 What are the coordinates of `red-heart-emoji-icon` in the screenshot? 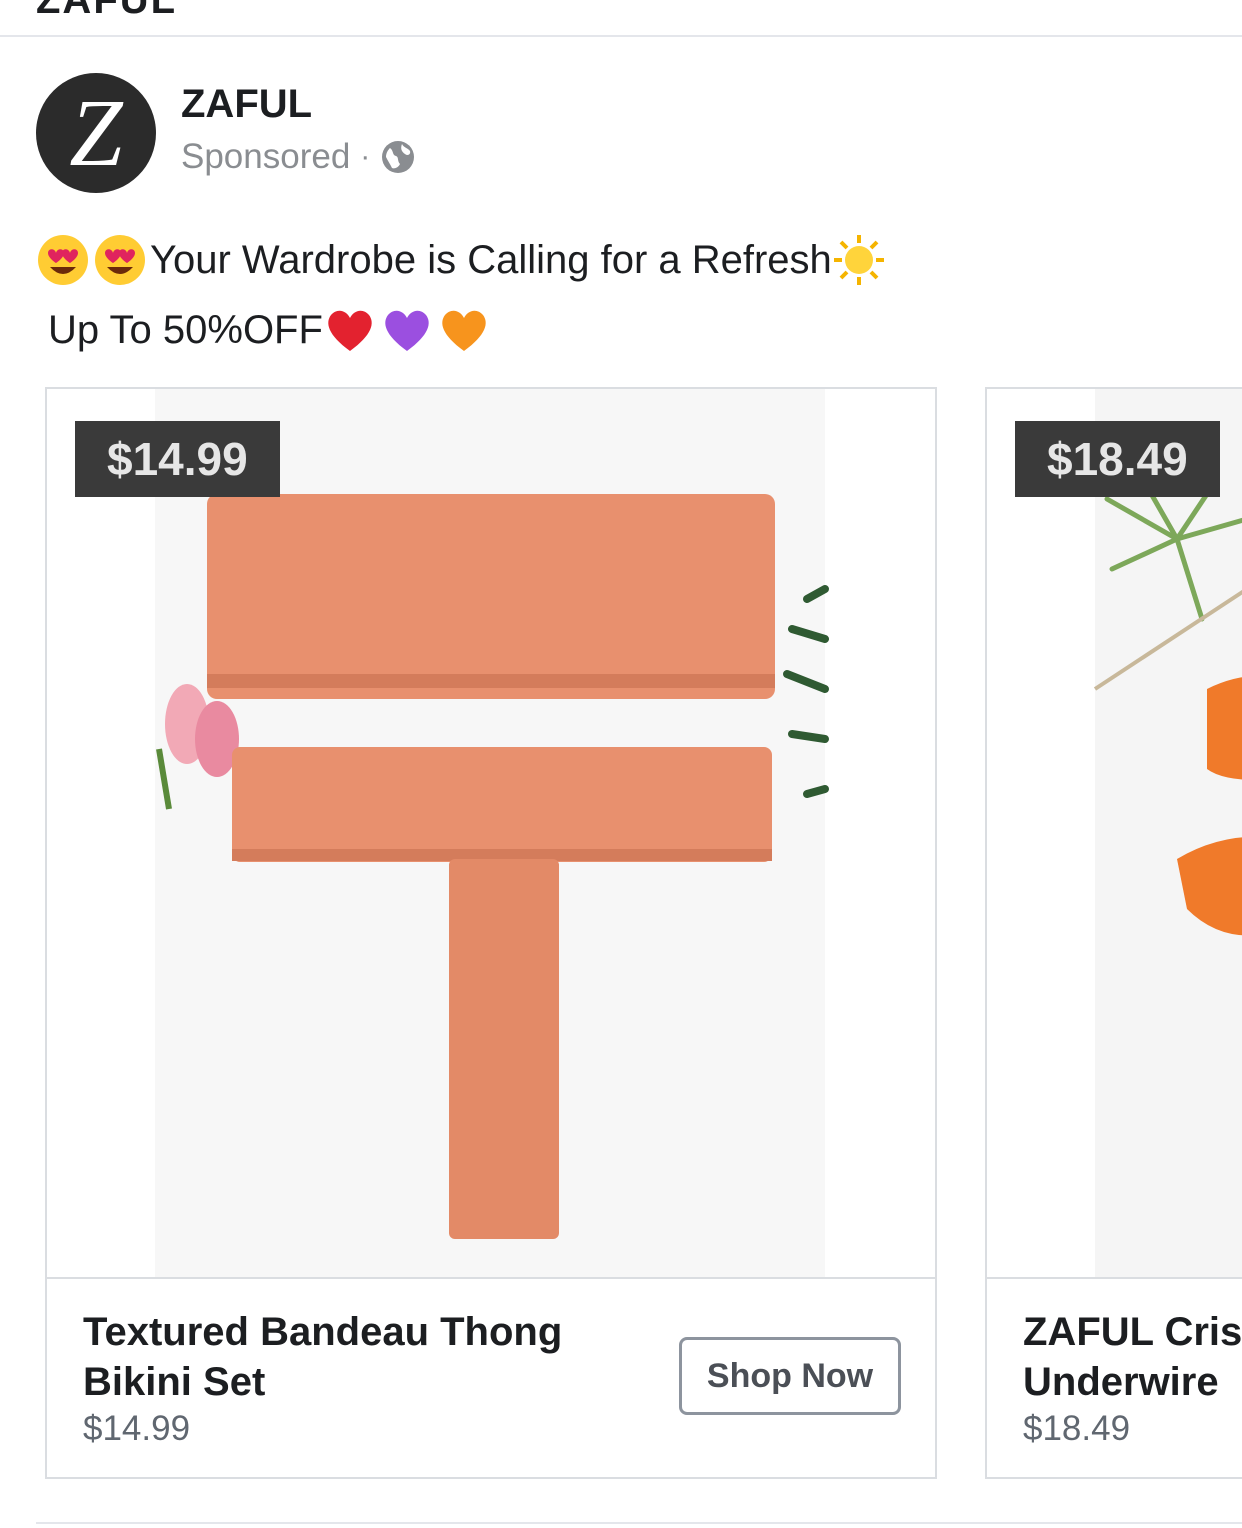 It's located at (350, 330).